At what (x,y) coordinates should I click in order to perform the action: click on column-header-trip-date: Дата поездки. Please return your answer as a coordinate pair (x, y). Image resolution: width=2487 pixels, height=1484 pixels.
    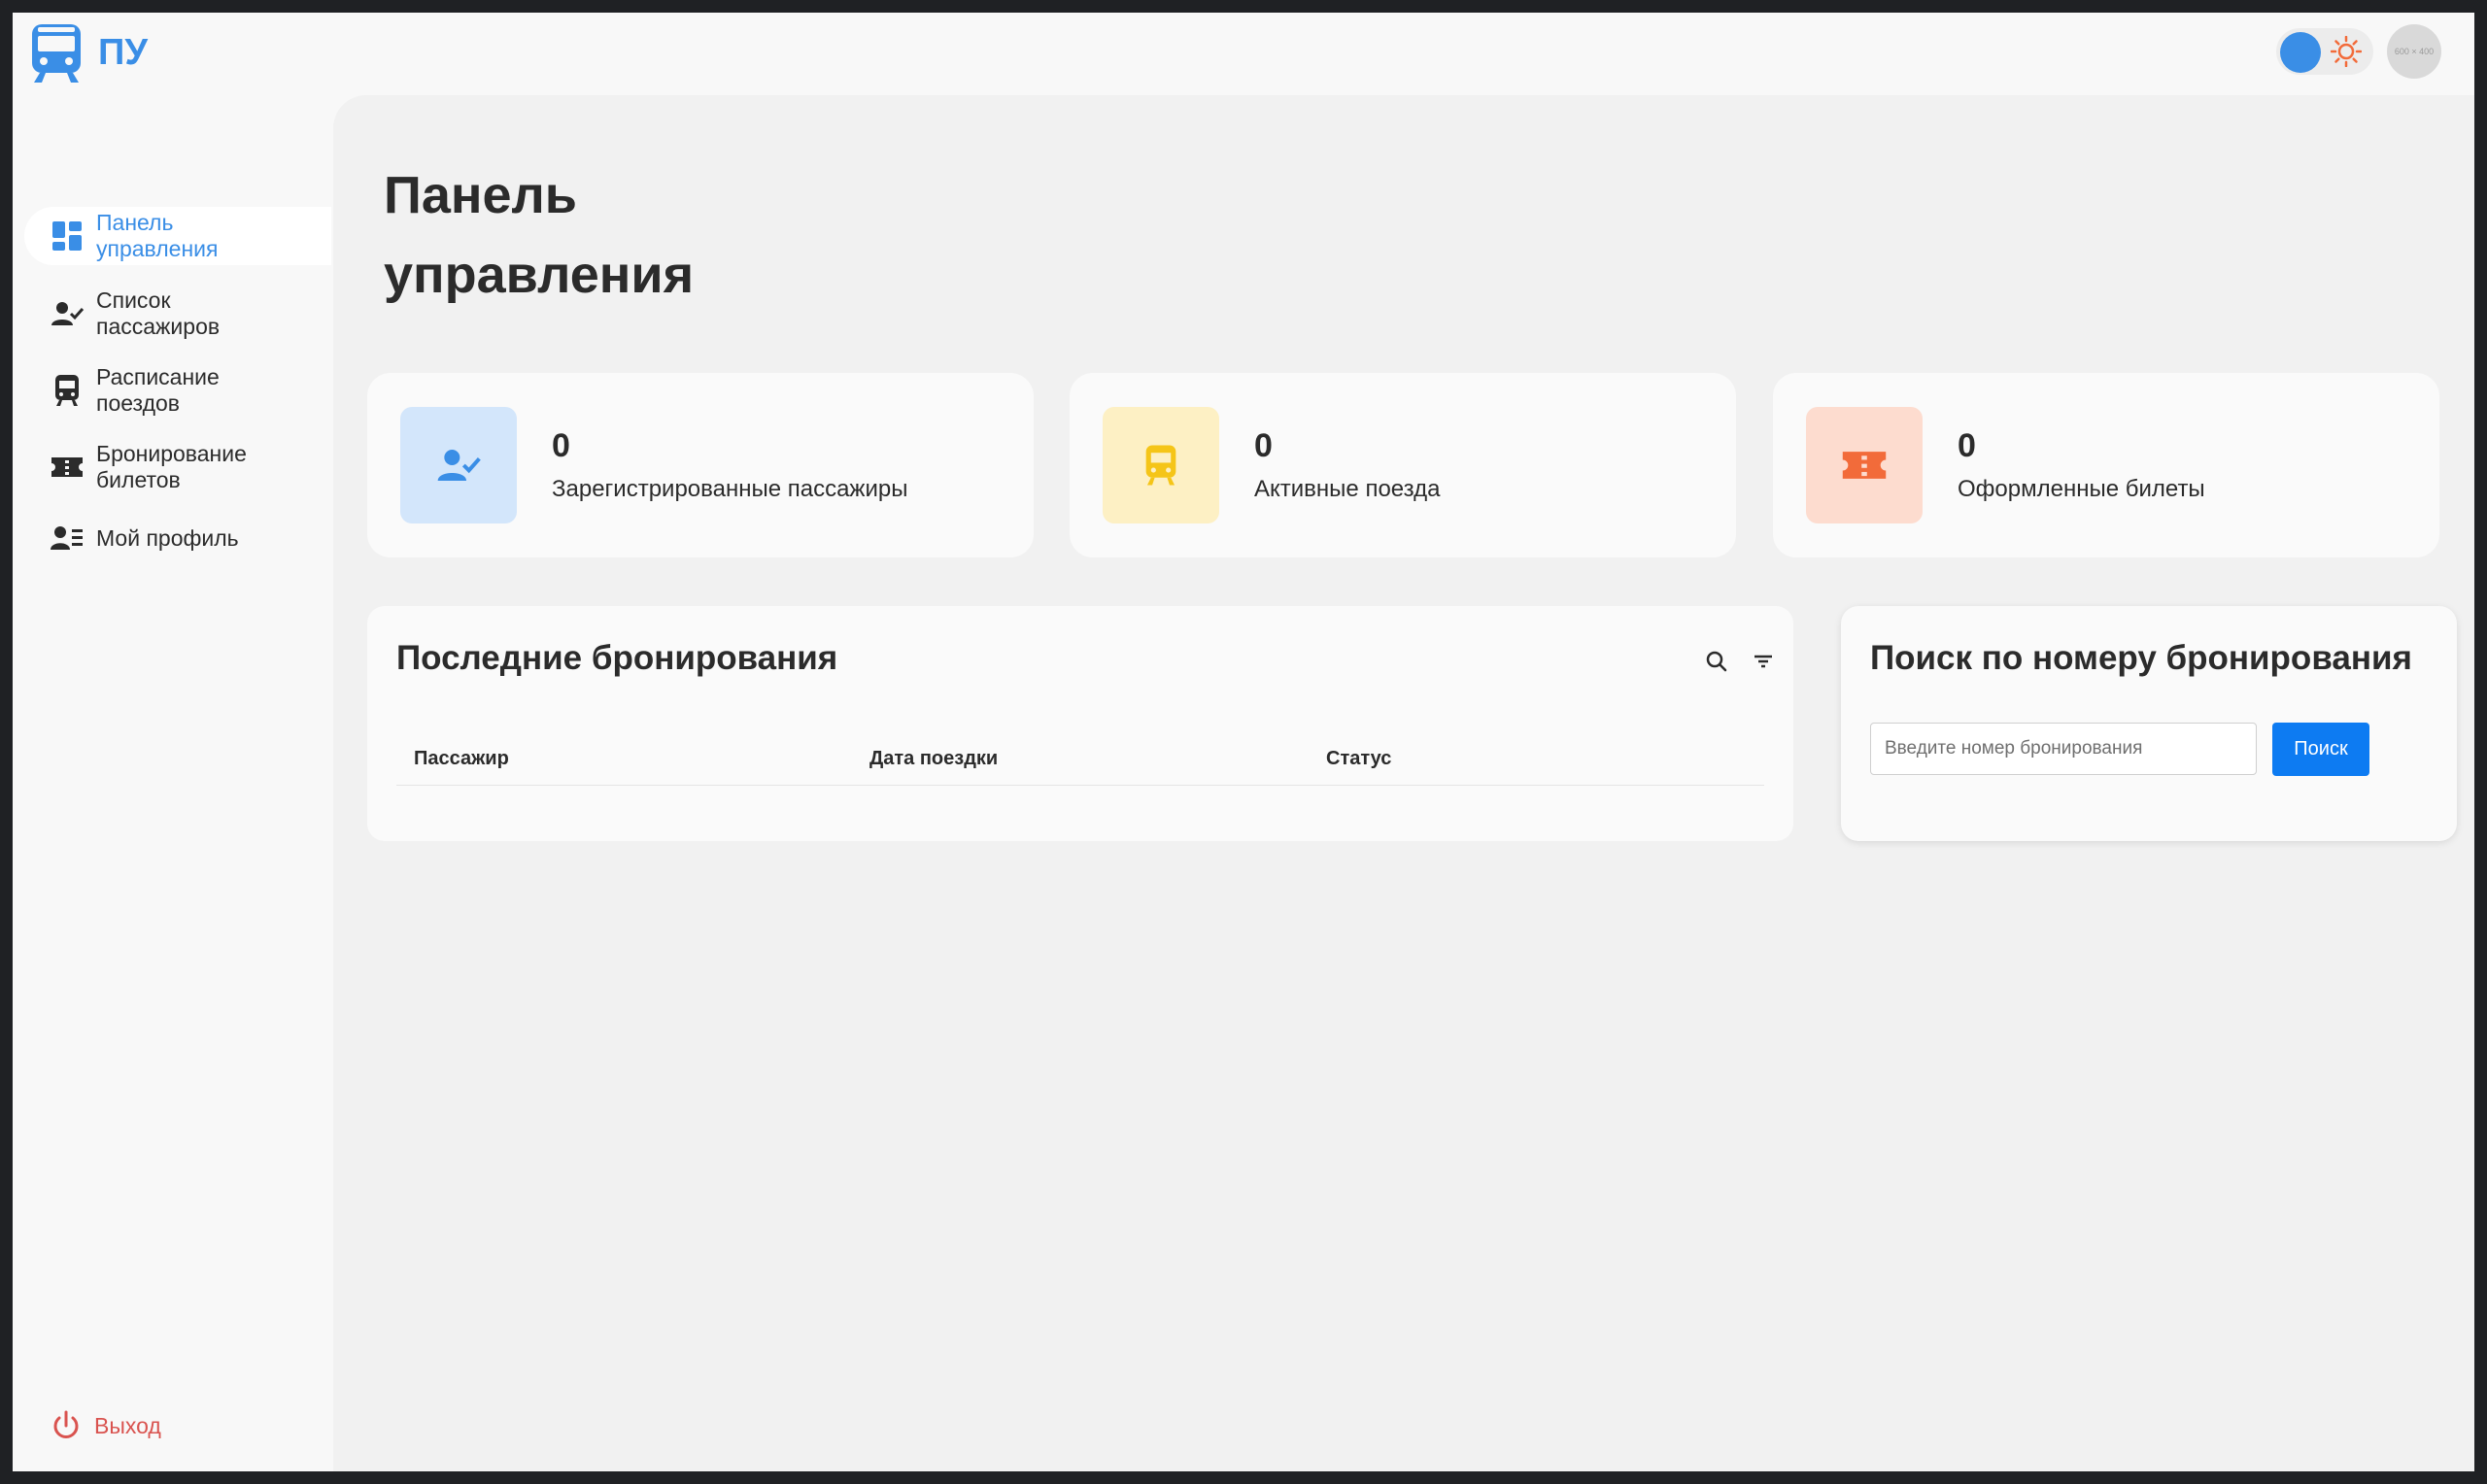
    Looking at the image, I should click on (933, 759).